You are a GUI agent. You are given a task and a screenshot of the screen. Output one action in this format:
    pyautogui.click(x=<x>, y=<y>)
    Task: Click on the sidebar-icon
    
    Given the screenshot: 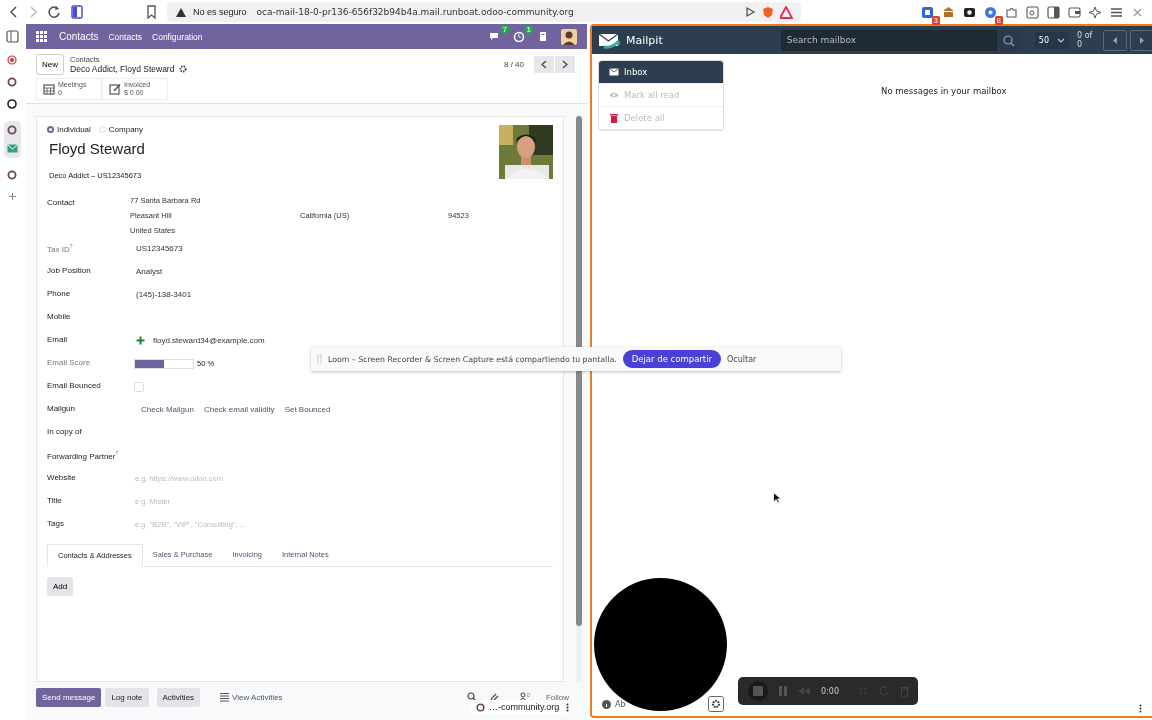 What is the action you would take?
    pyautogui.click(x=12, y=36)
    